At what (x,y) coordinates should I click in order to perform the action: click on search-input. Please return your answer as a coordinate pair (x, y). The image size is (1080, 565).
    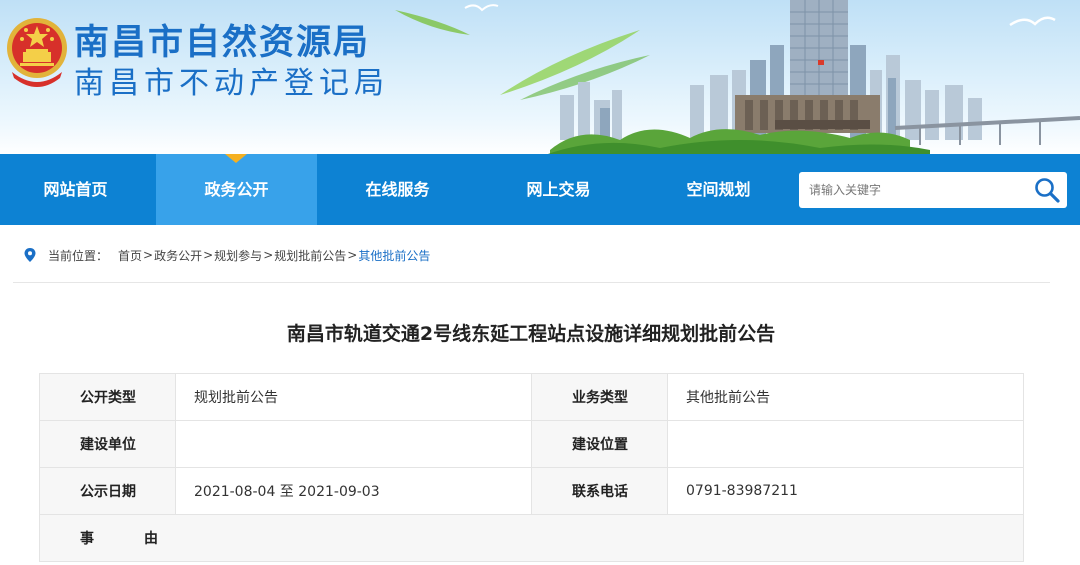
    Looking at the image, I should click on (913, 190).